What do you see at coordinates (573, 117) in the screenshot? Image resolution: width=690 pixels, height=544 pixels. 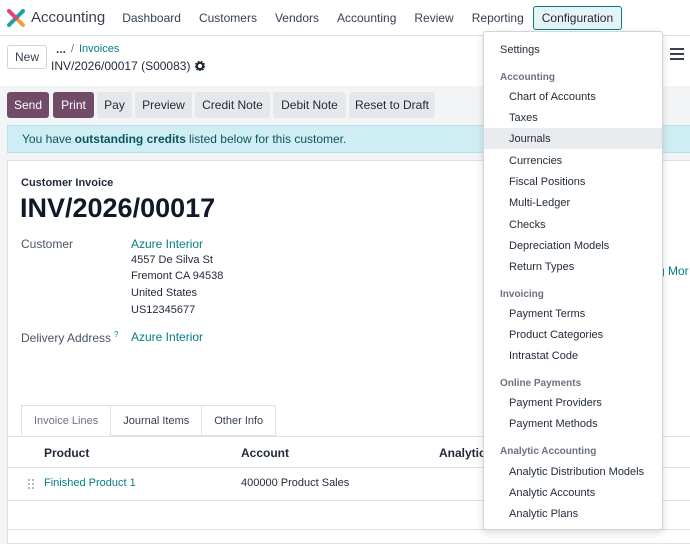 I see `menu-taxes: Taxes` at bounding box center [573, 117].